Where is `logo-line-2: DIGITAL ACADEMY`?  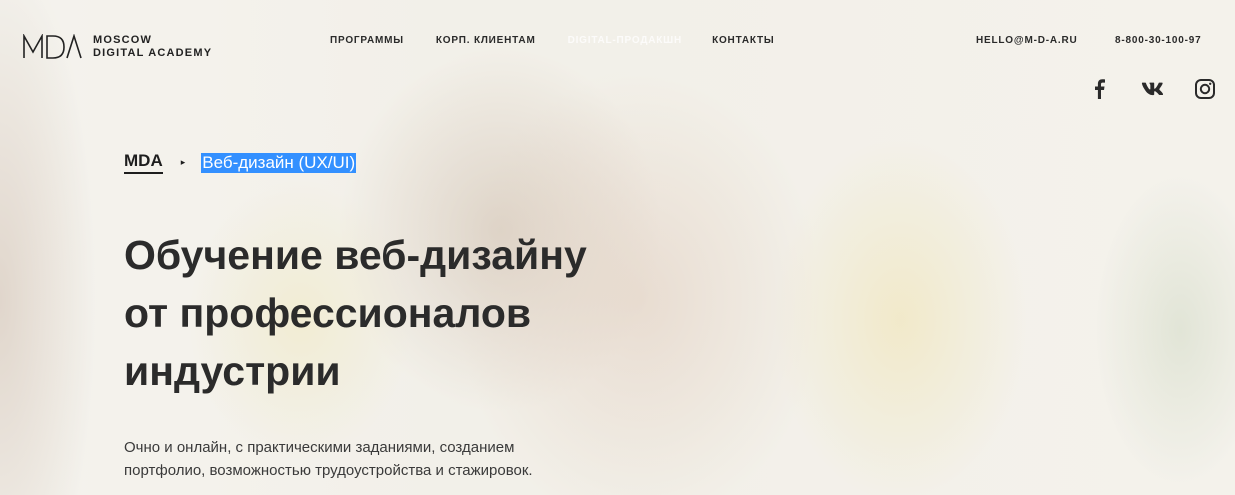
logo-line-2: DIGITAL ACADEMY is located at coordinates (153, 53).